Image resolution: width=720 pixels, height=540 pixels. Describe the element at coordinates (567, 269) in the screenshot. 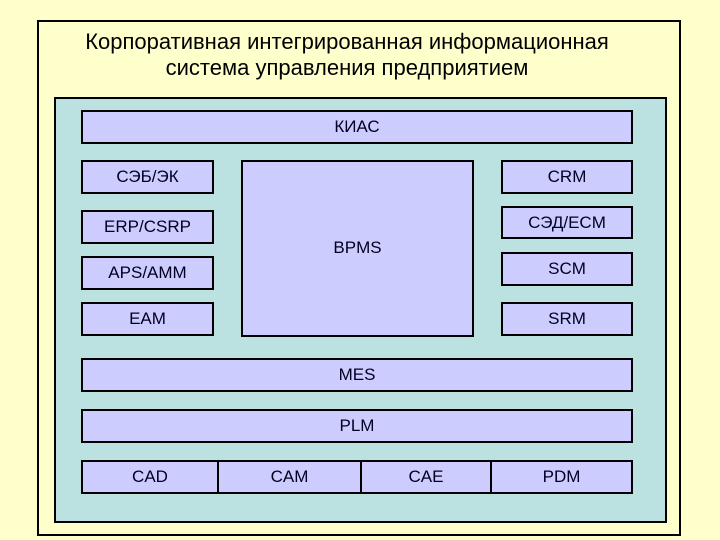

I see `module-scm: SCM` at that location.